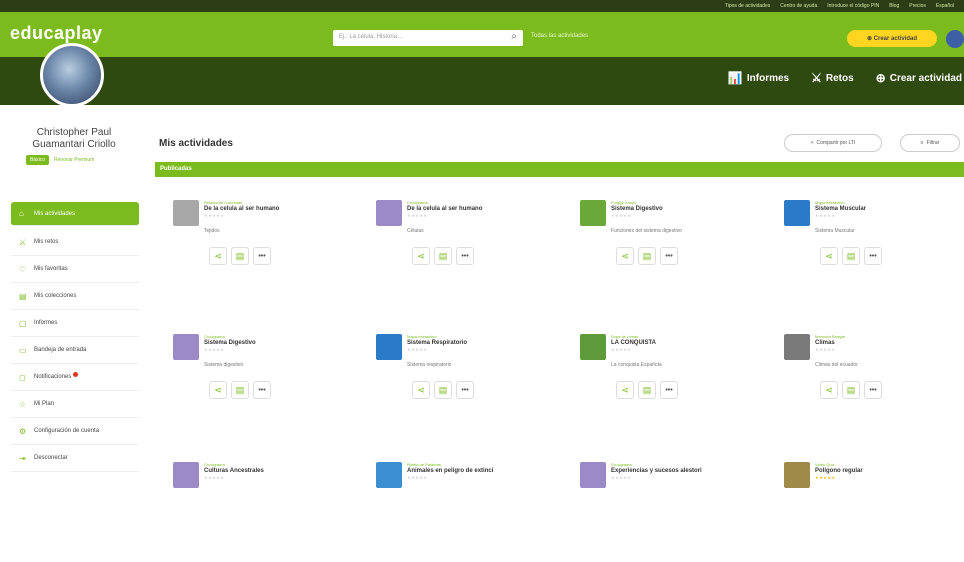 The width and height of the screenshot is (964, 562). What do you see at coordinates (75, 404) in the screenshot?
I see `sidebar-item-plan: ☆ Mi Plan` at bounding box center [75, 404].